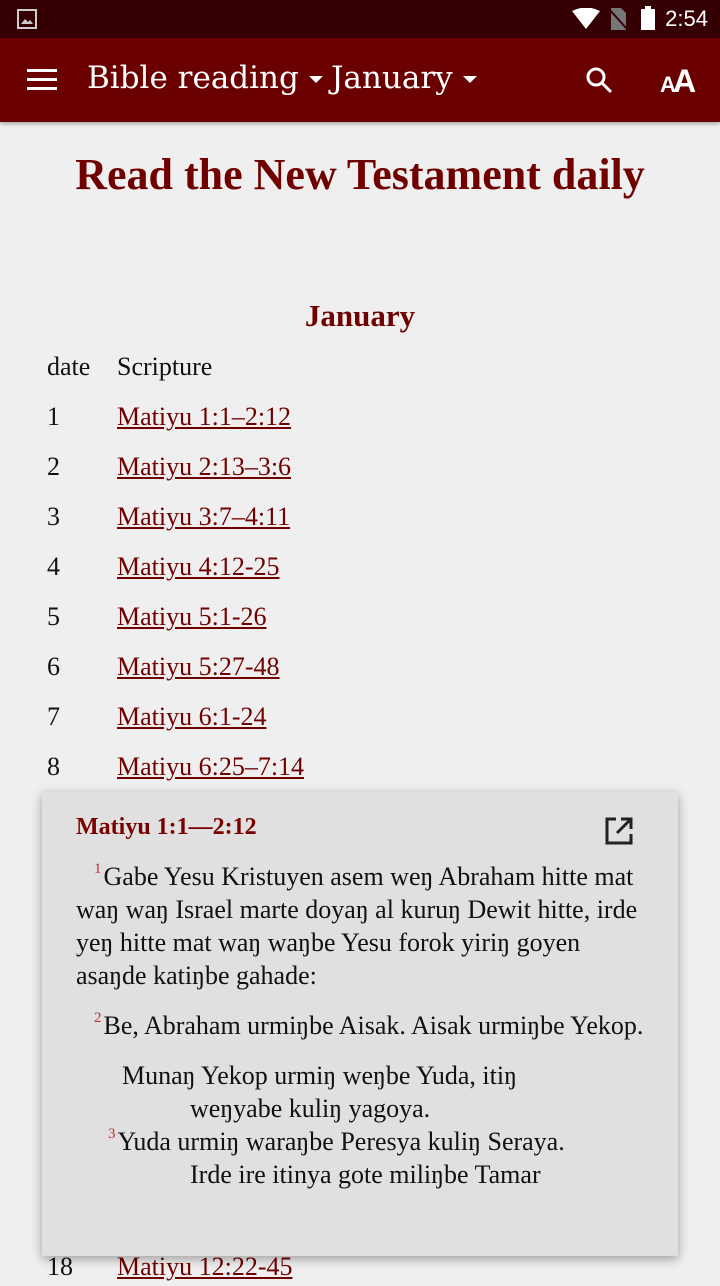 This screenshot has width=720, height=1286. Describe the element at coordinates (27, 19) in the screenshot. I see `image-notification-icon` at that location.